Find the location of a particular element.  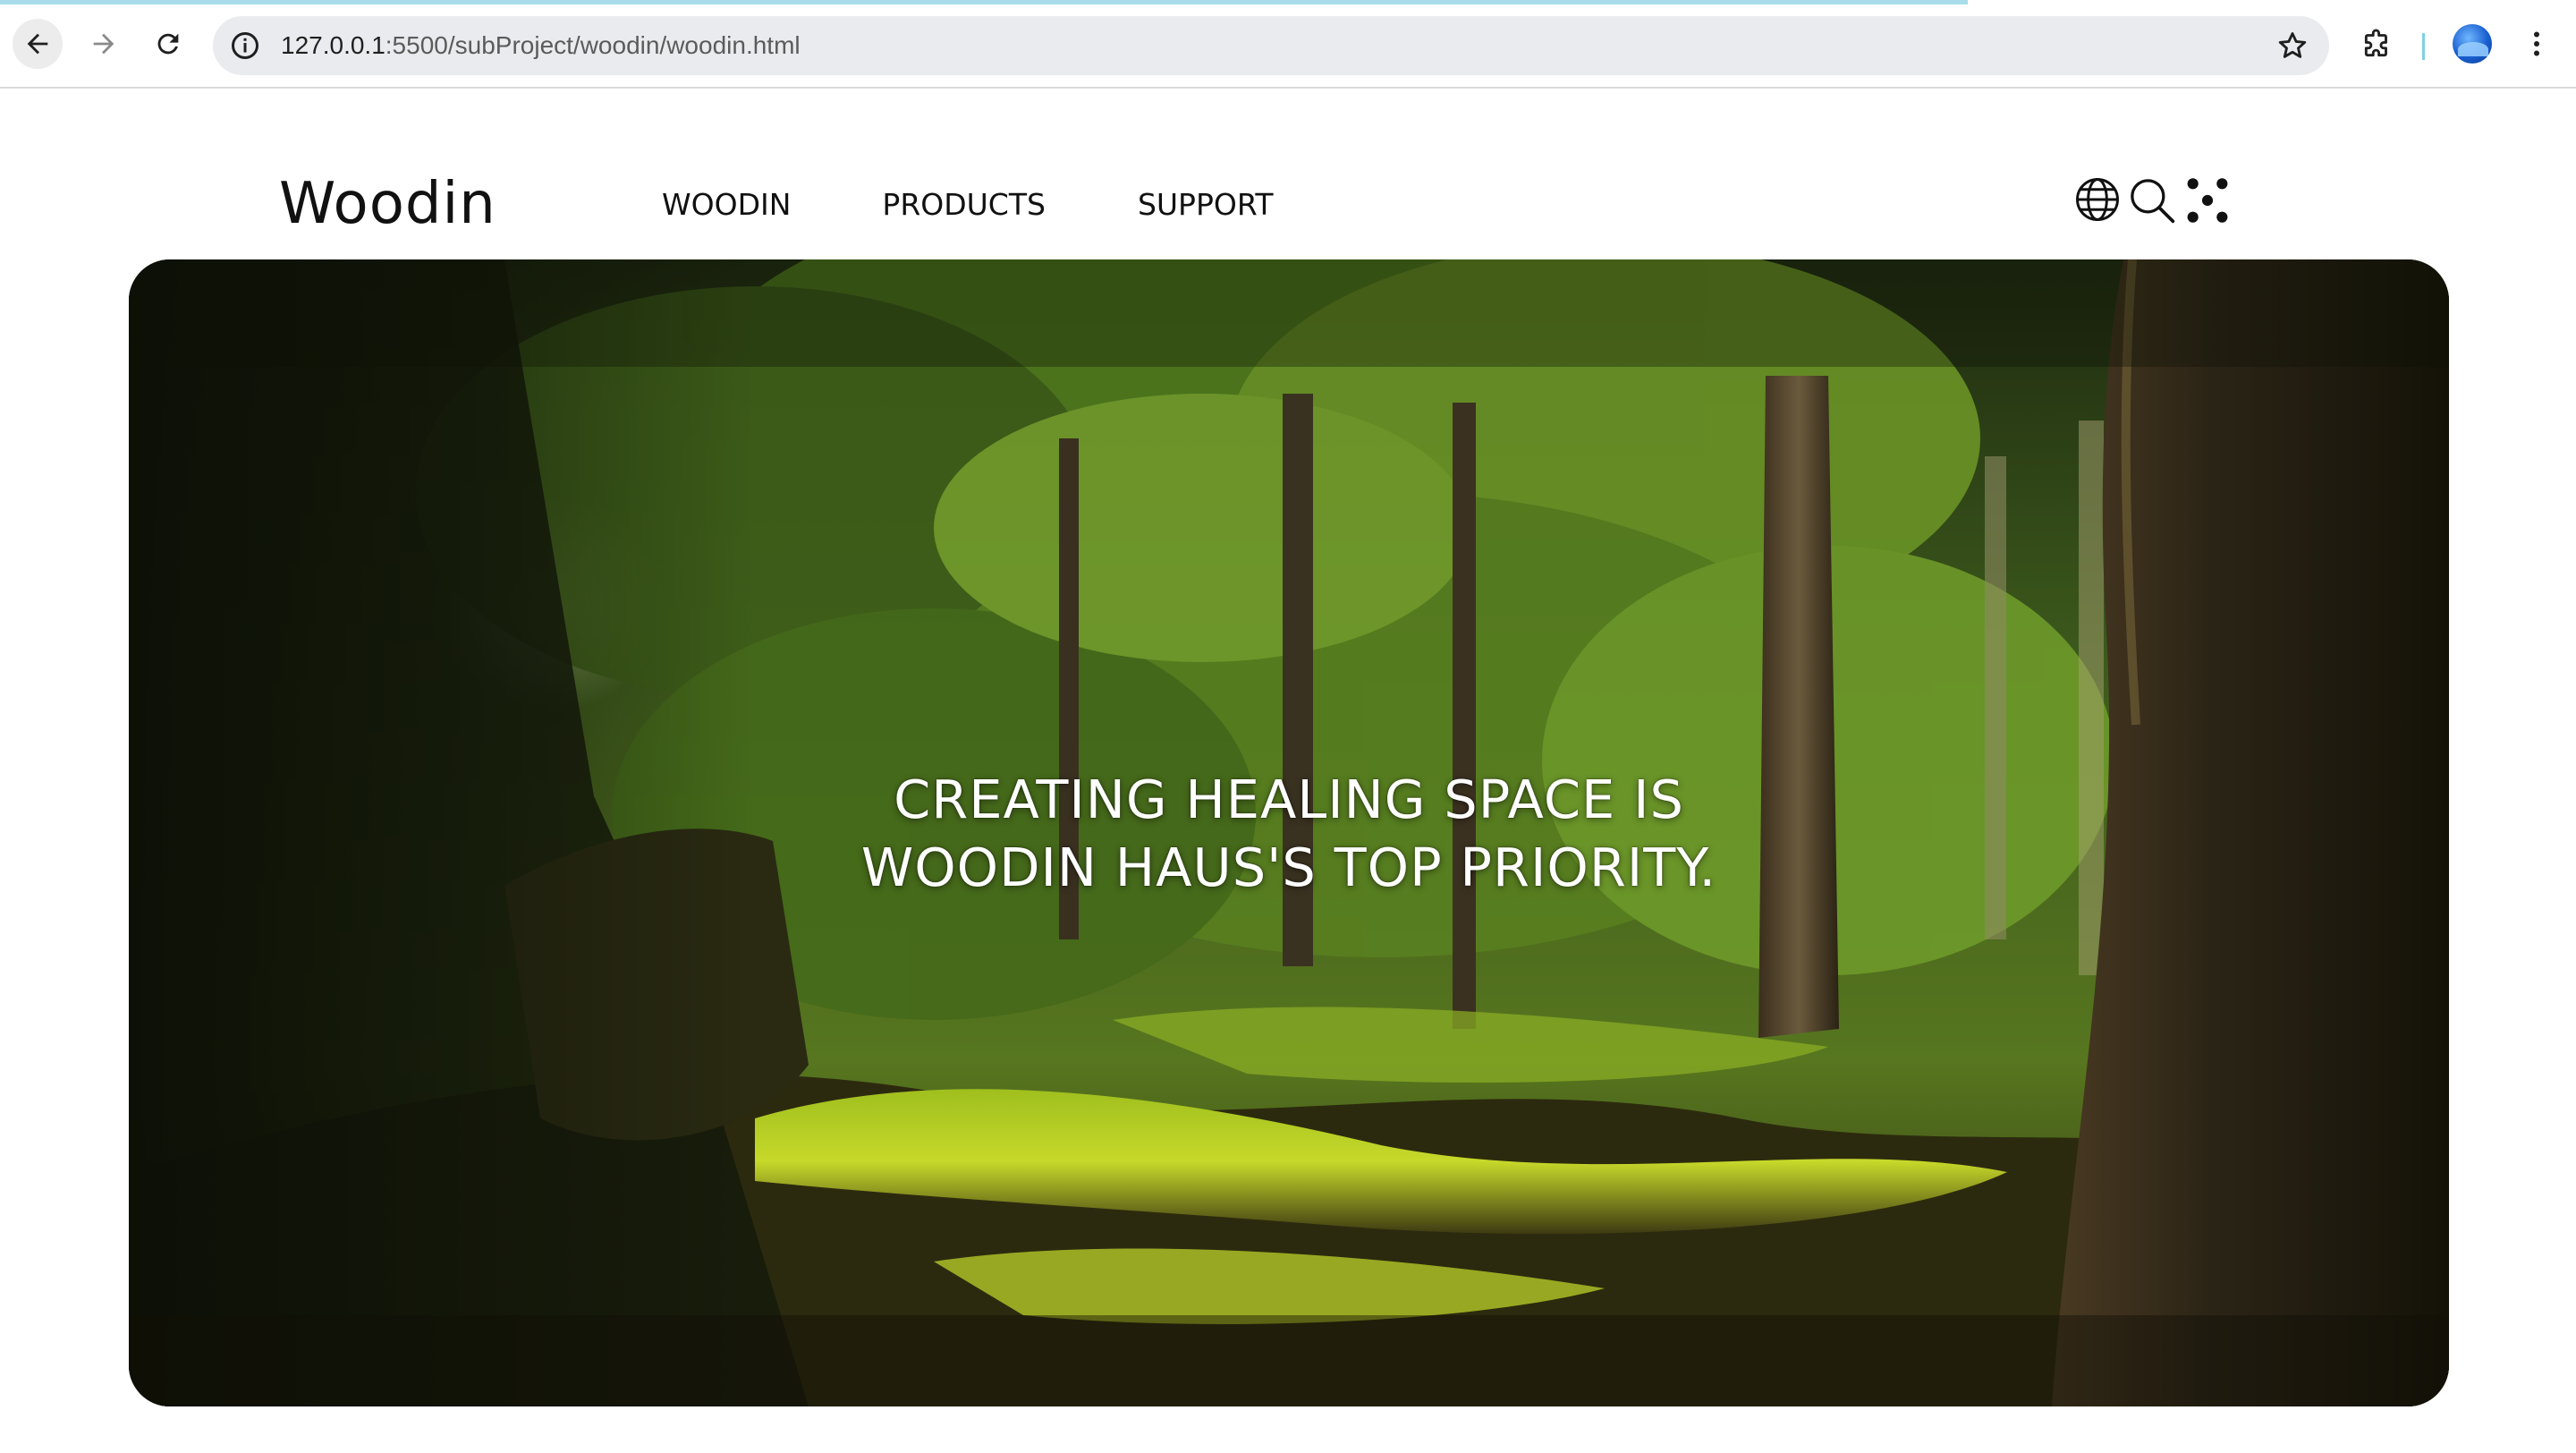

forward-button is located at coordinates (104, 44).